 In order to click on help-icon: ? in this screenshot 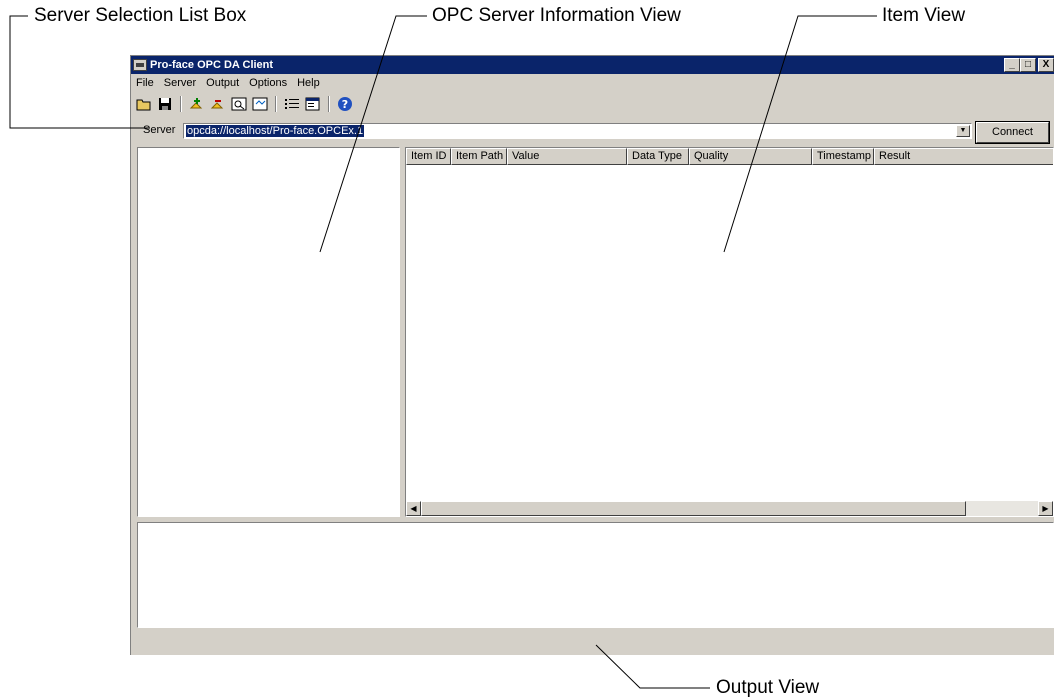, I will do `click(345, 104)`.